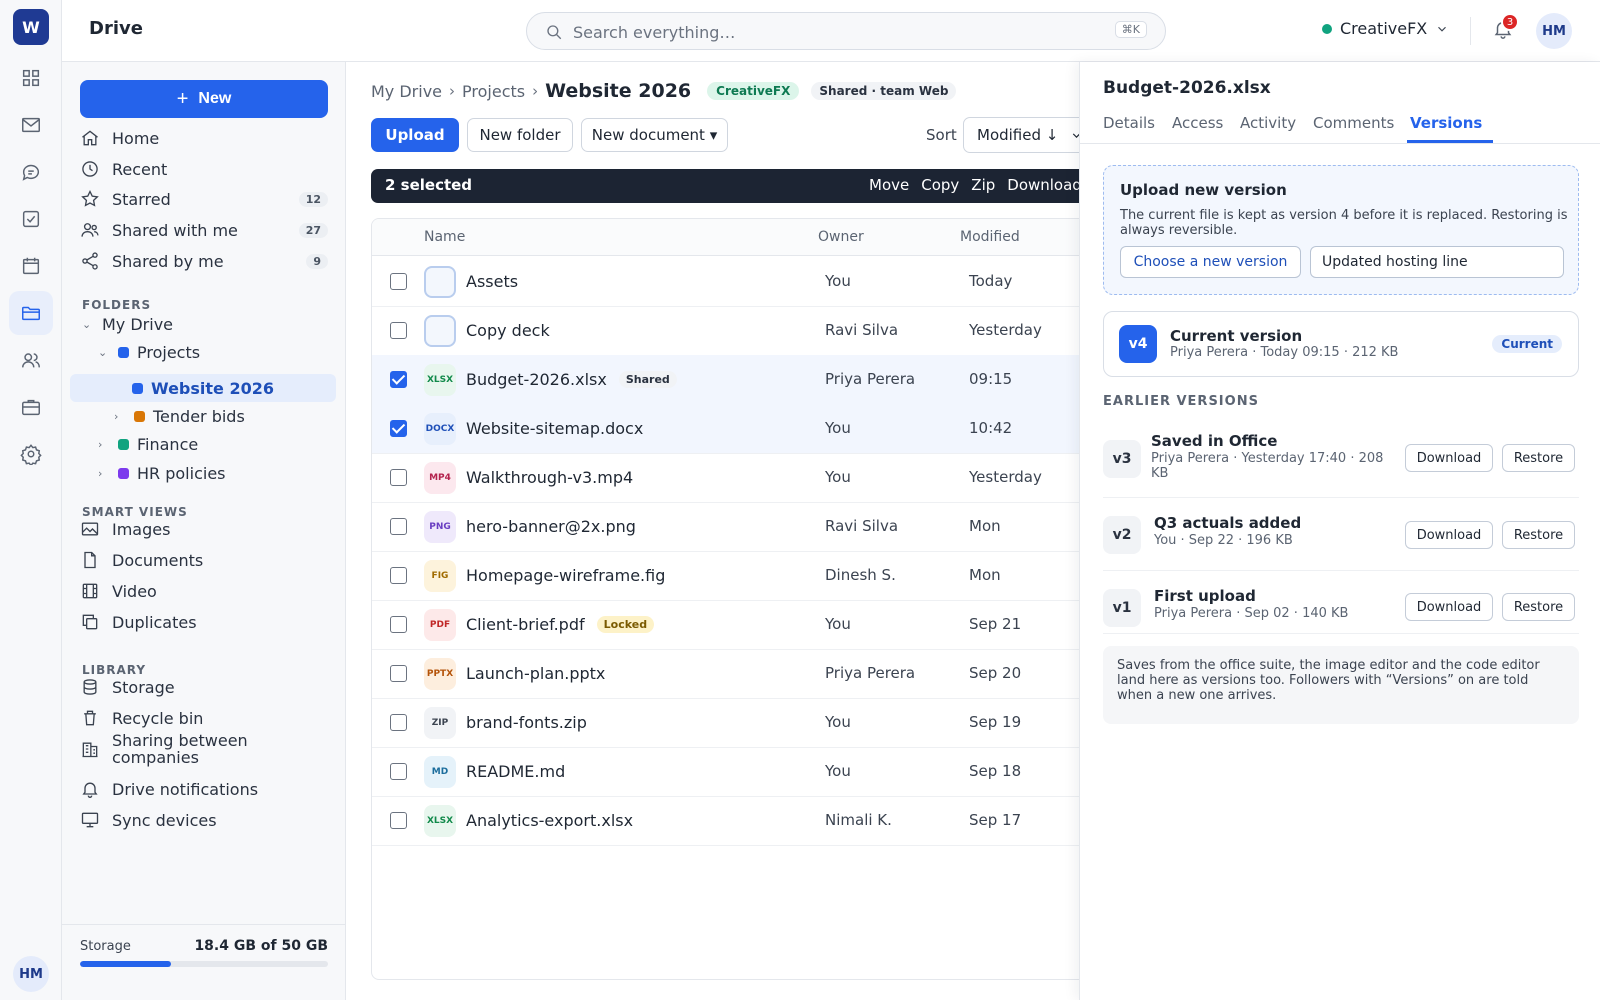  I want to click on new-folder-button: New folder, so click(520, 135).